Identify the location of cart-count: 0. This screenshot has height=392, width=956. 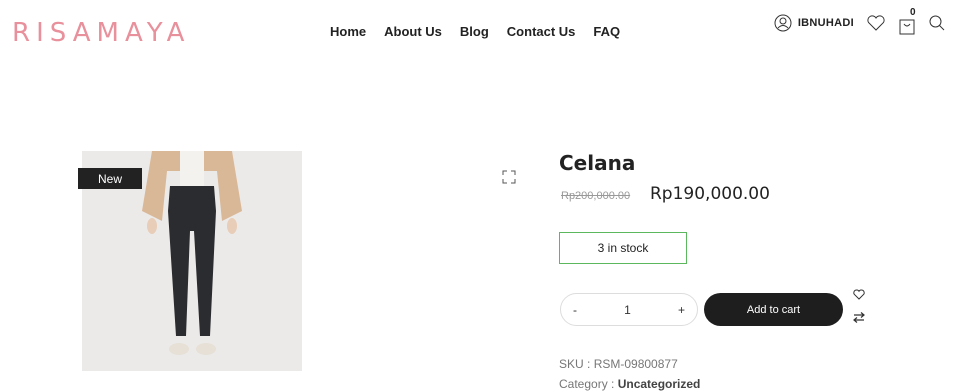
(913, 12).